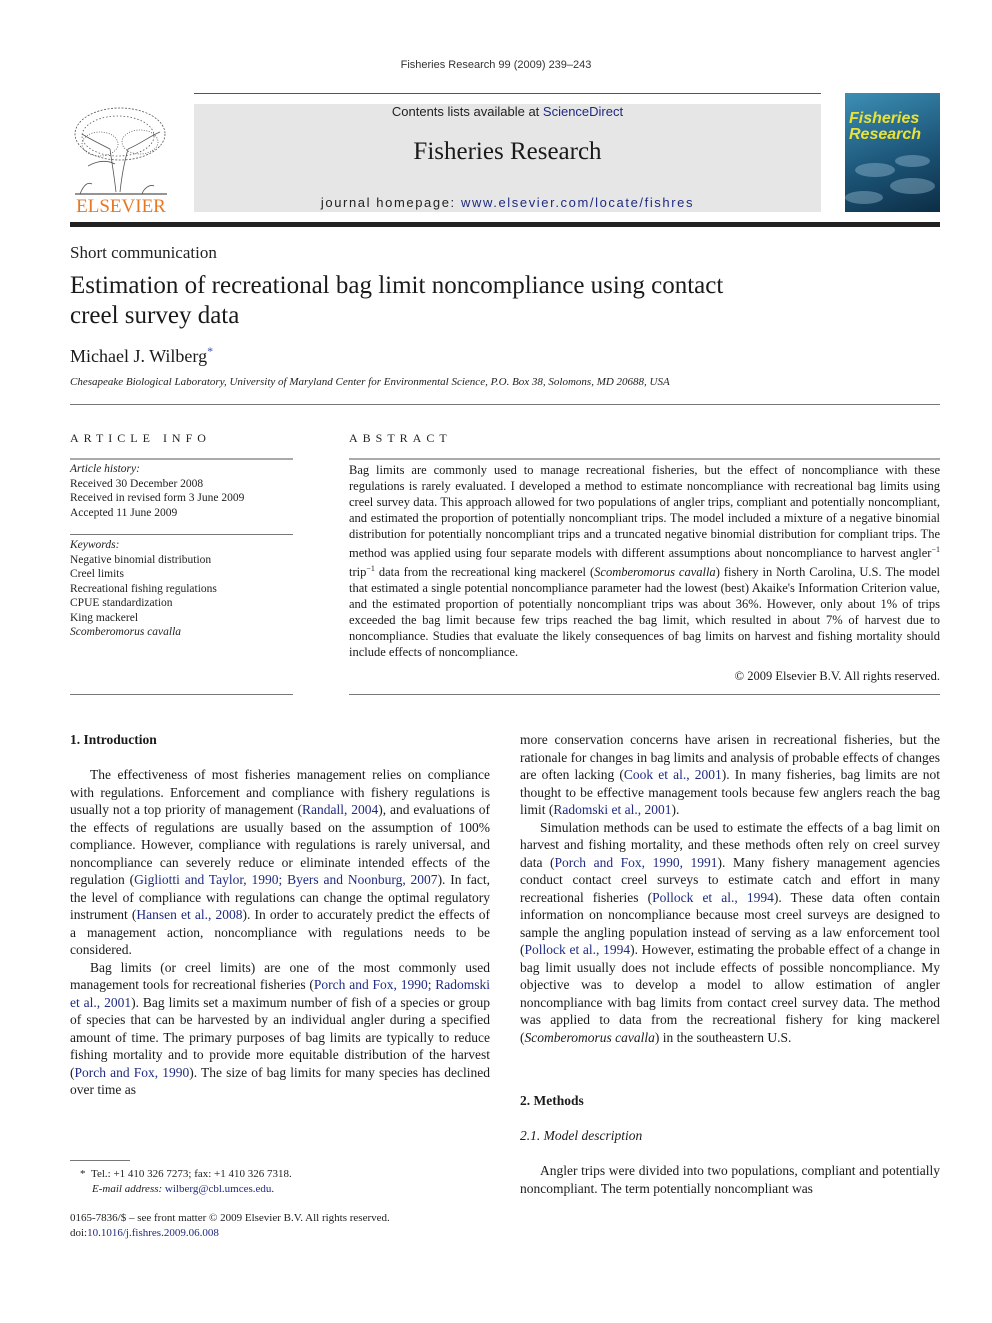  Describe the element at coordinates (121, 603) in the screenshot. I see `keyword: CPUE standardization` at that location.